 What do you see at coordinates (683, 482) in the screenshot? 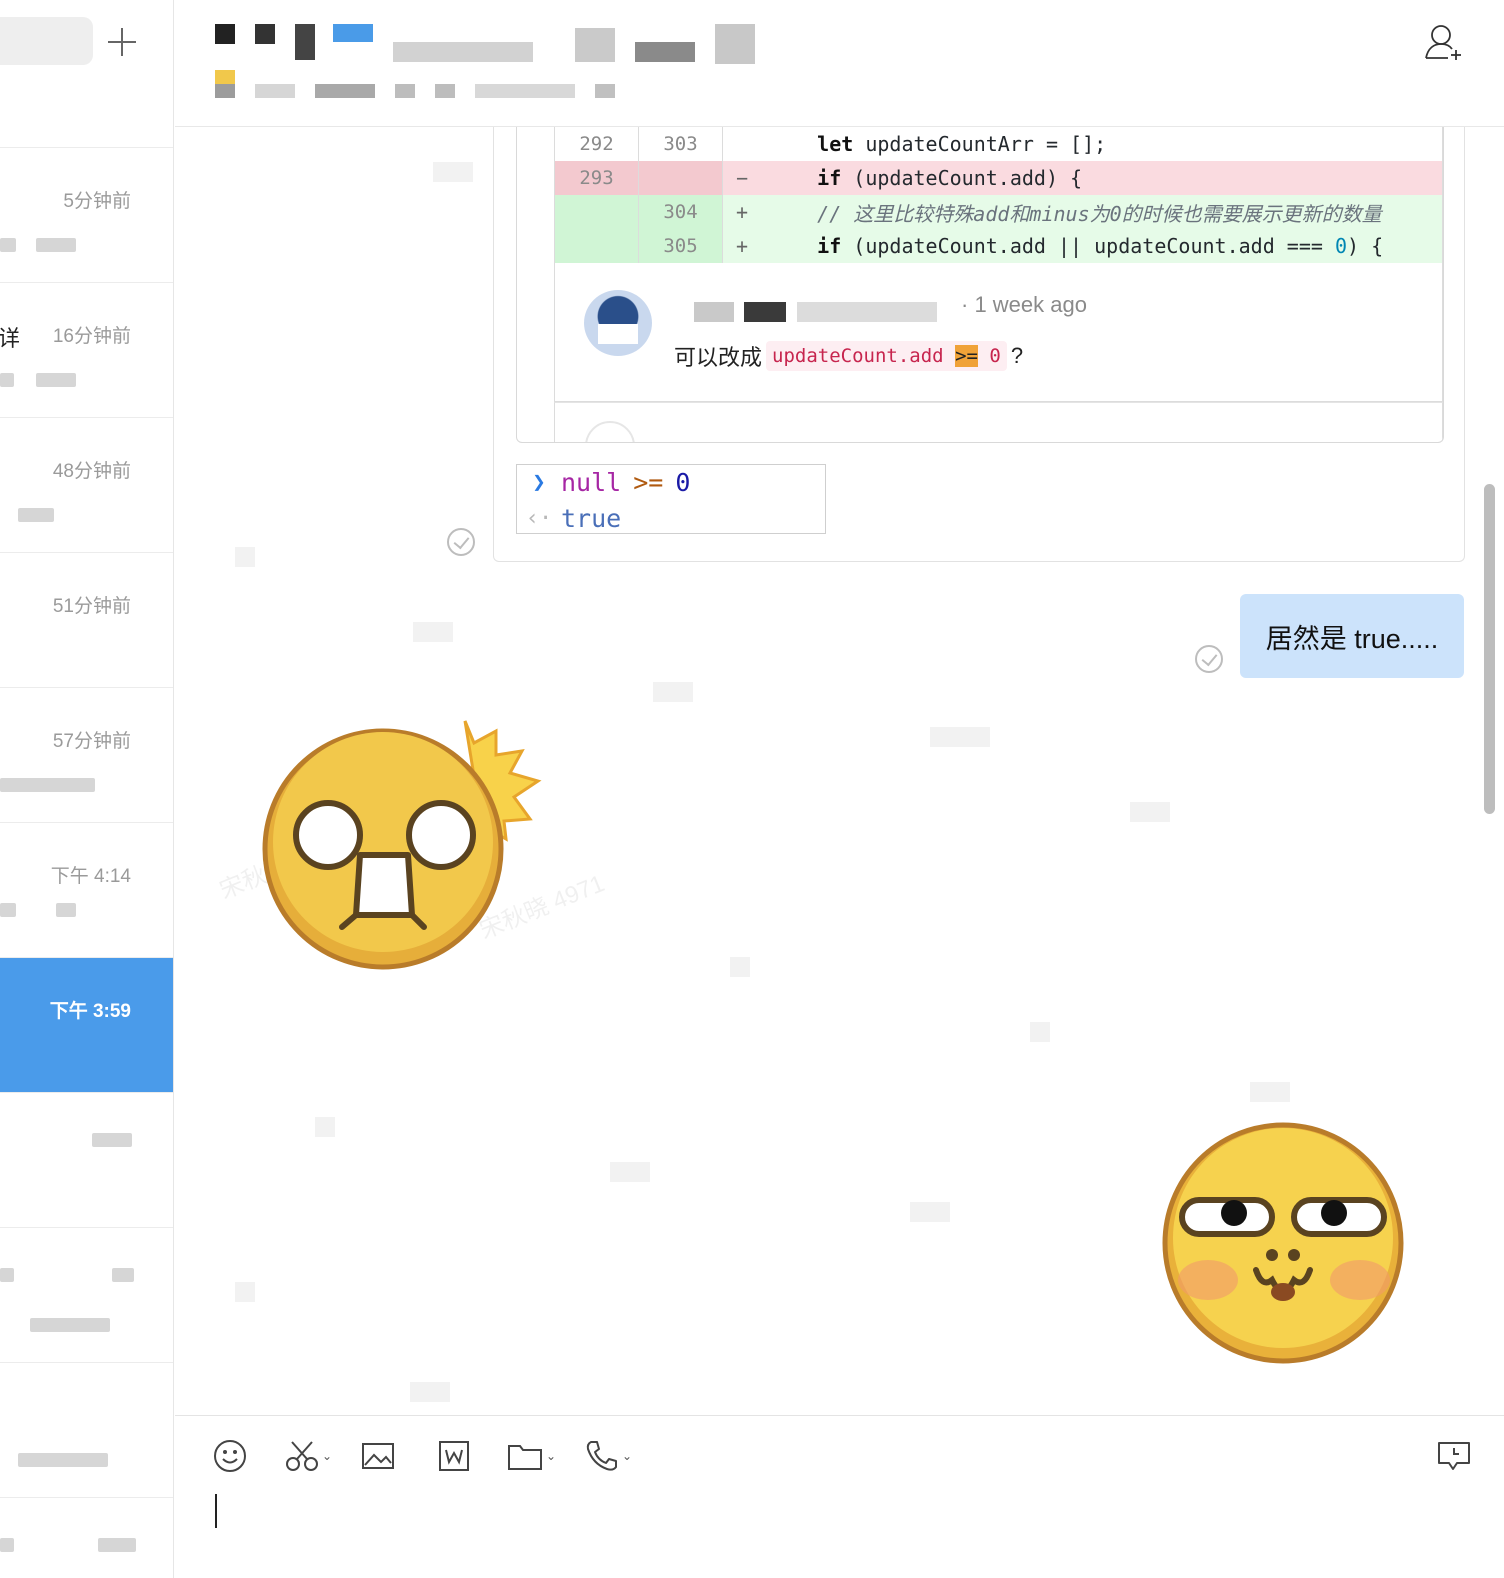
I see `console-input-right: 0` at bounding box center [683, 482].